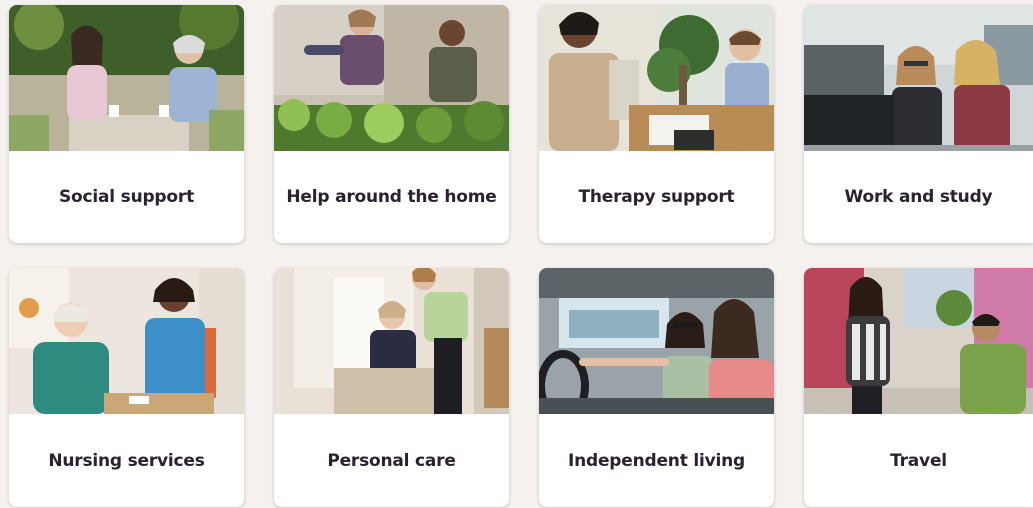  I want to click on nursing-services-photo, so click(126, 341).